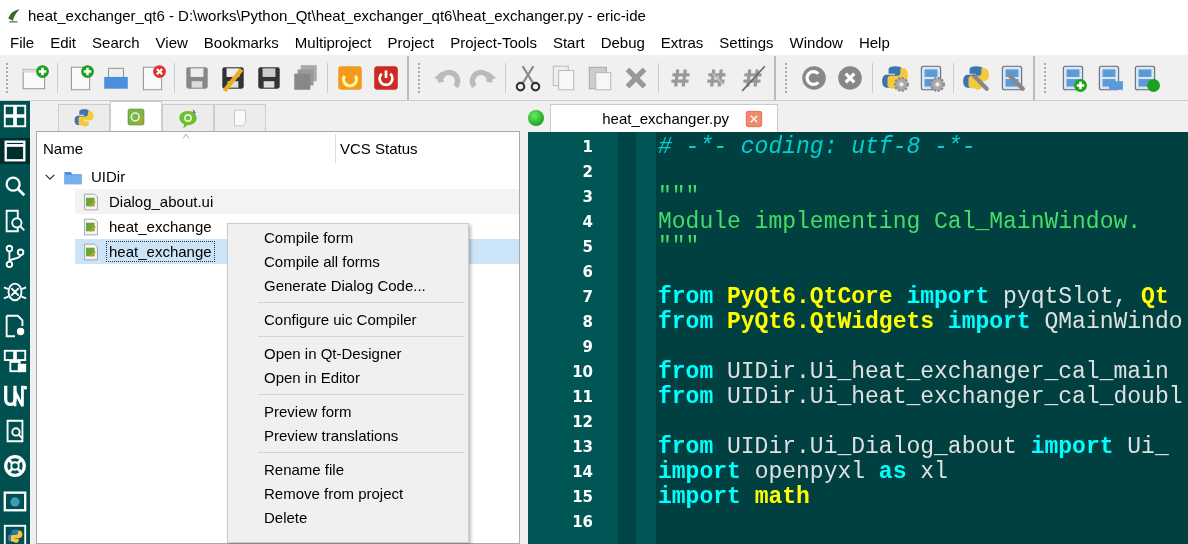 Image resolution: width=1188 pixels, height=544 pixels. I want to click on line-number: 14, so click(582, 471).